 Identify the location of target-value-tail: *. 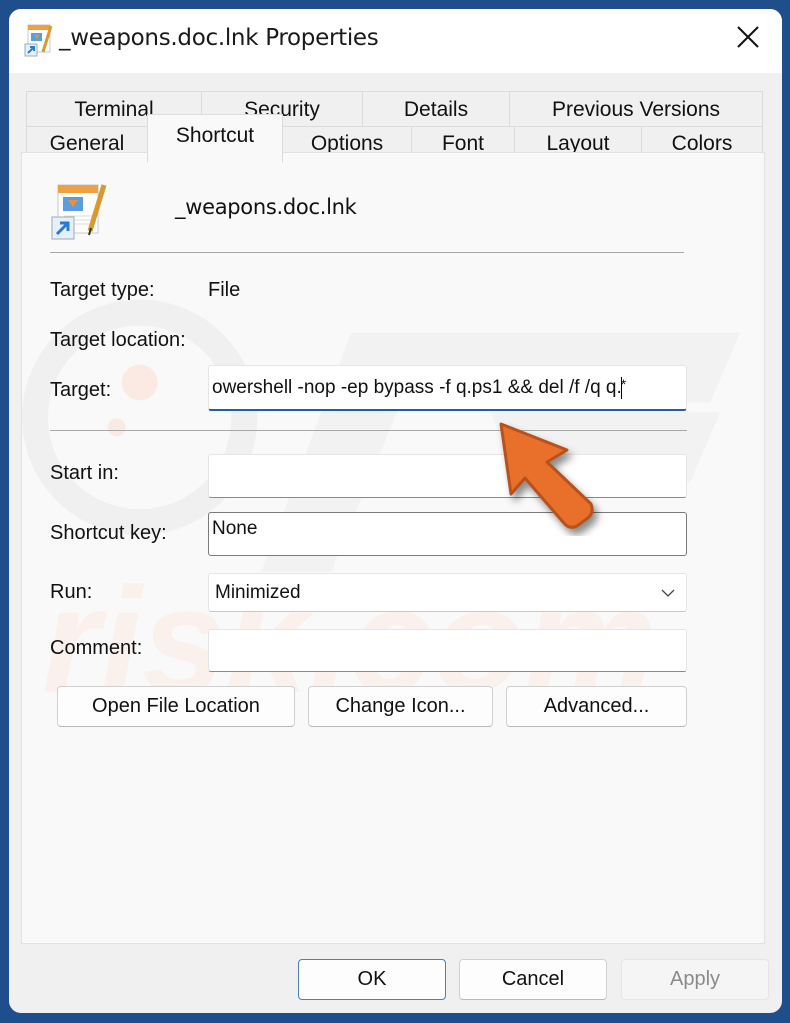
(623, 384).